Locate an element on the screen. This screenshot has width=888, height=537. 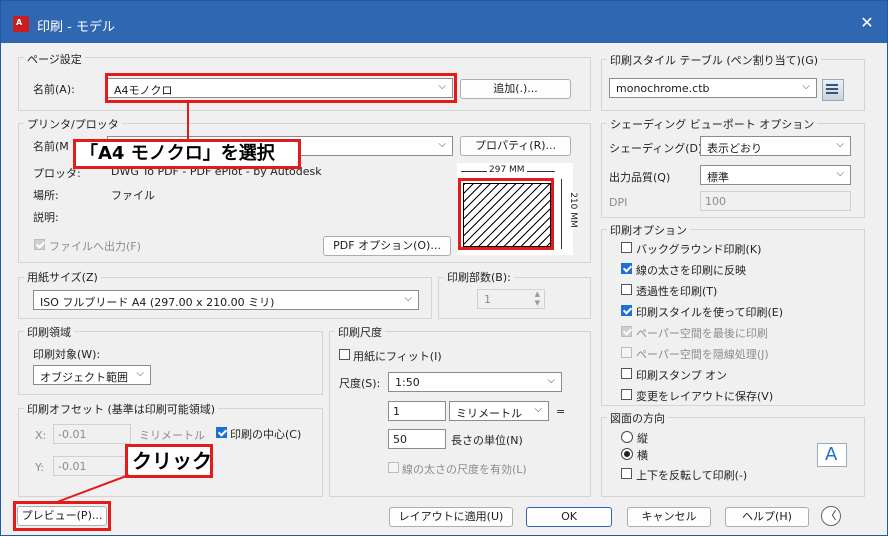
quality-combo: 標準 ⌵ is located at coordinates (775, 175).